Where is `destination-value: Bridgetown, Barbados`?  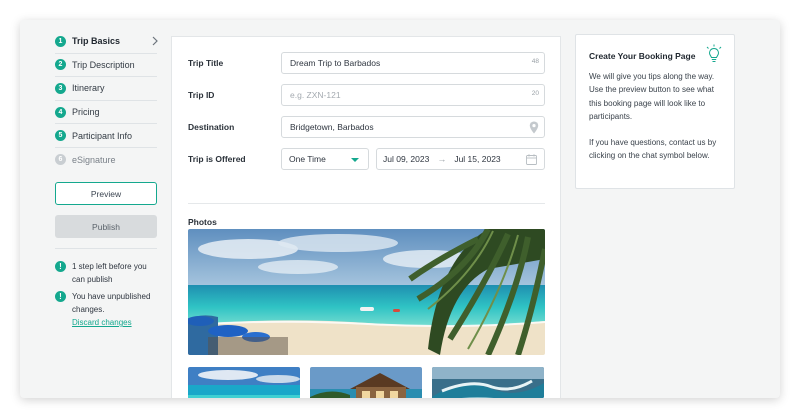 destination-value: Bridgetown, Barbados is located at coordinates (332, 127).